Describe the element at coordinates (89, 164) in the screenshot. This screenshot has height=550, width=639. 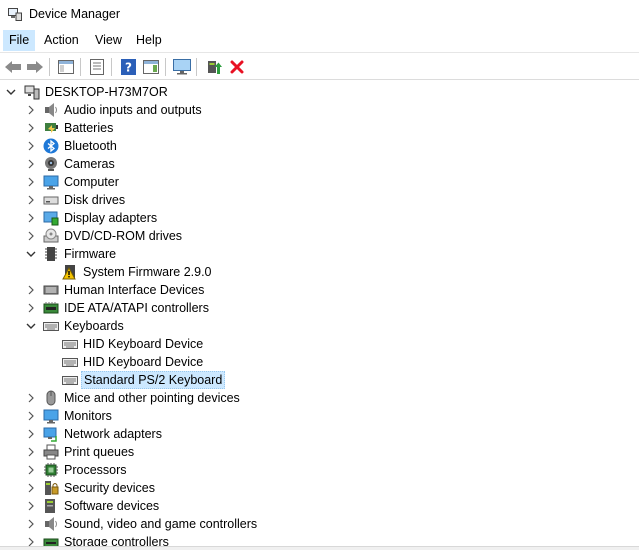
I see `tree-category-label: Cameras` at that location.